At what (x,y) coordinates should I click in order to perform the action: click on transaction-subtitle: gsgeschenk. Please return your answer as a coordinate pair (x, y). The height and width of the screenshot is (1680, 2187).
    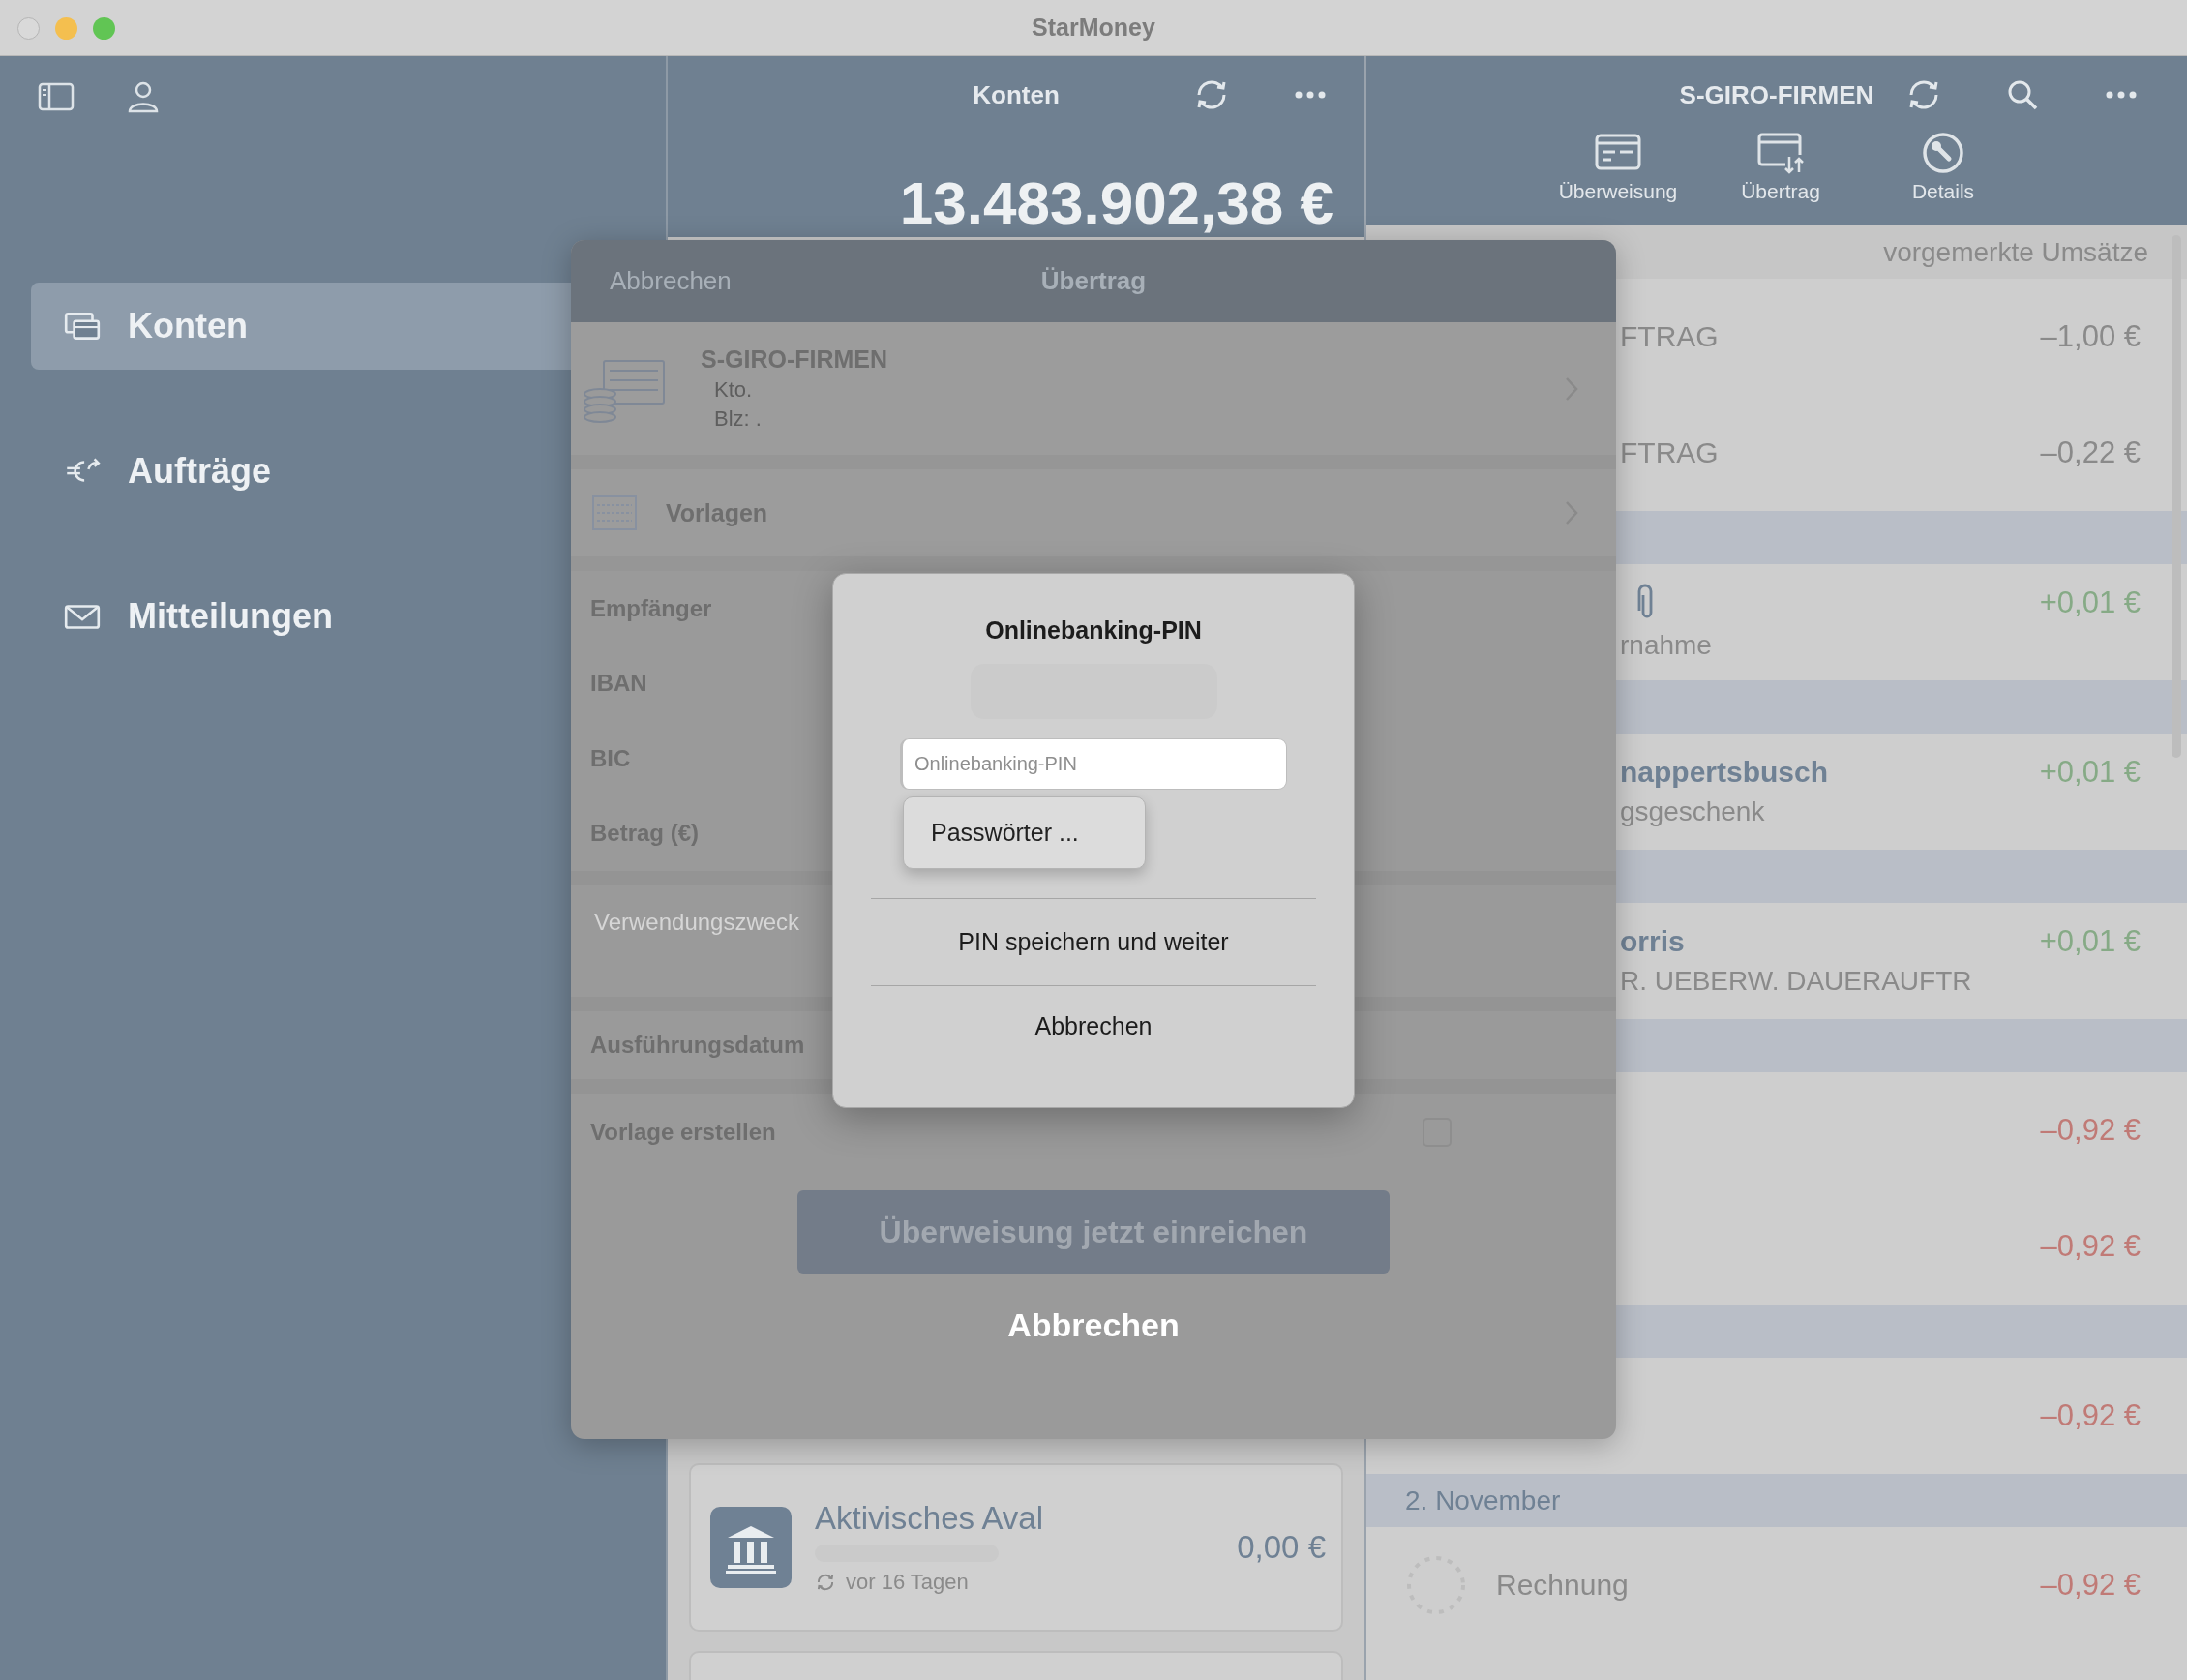
    Looking at the image, I should click on (1693, 812).